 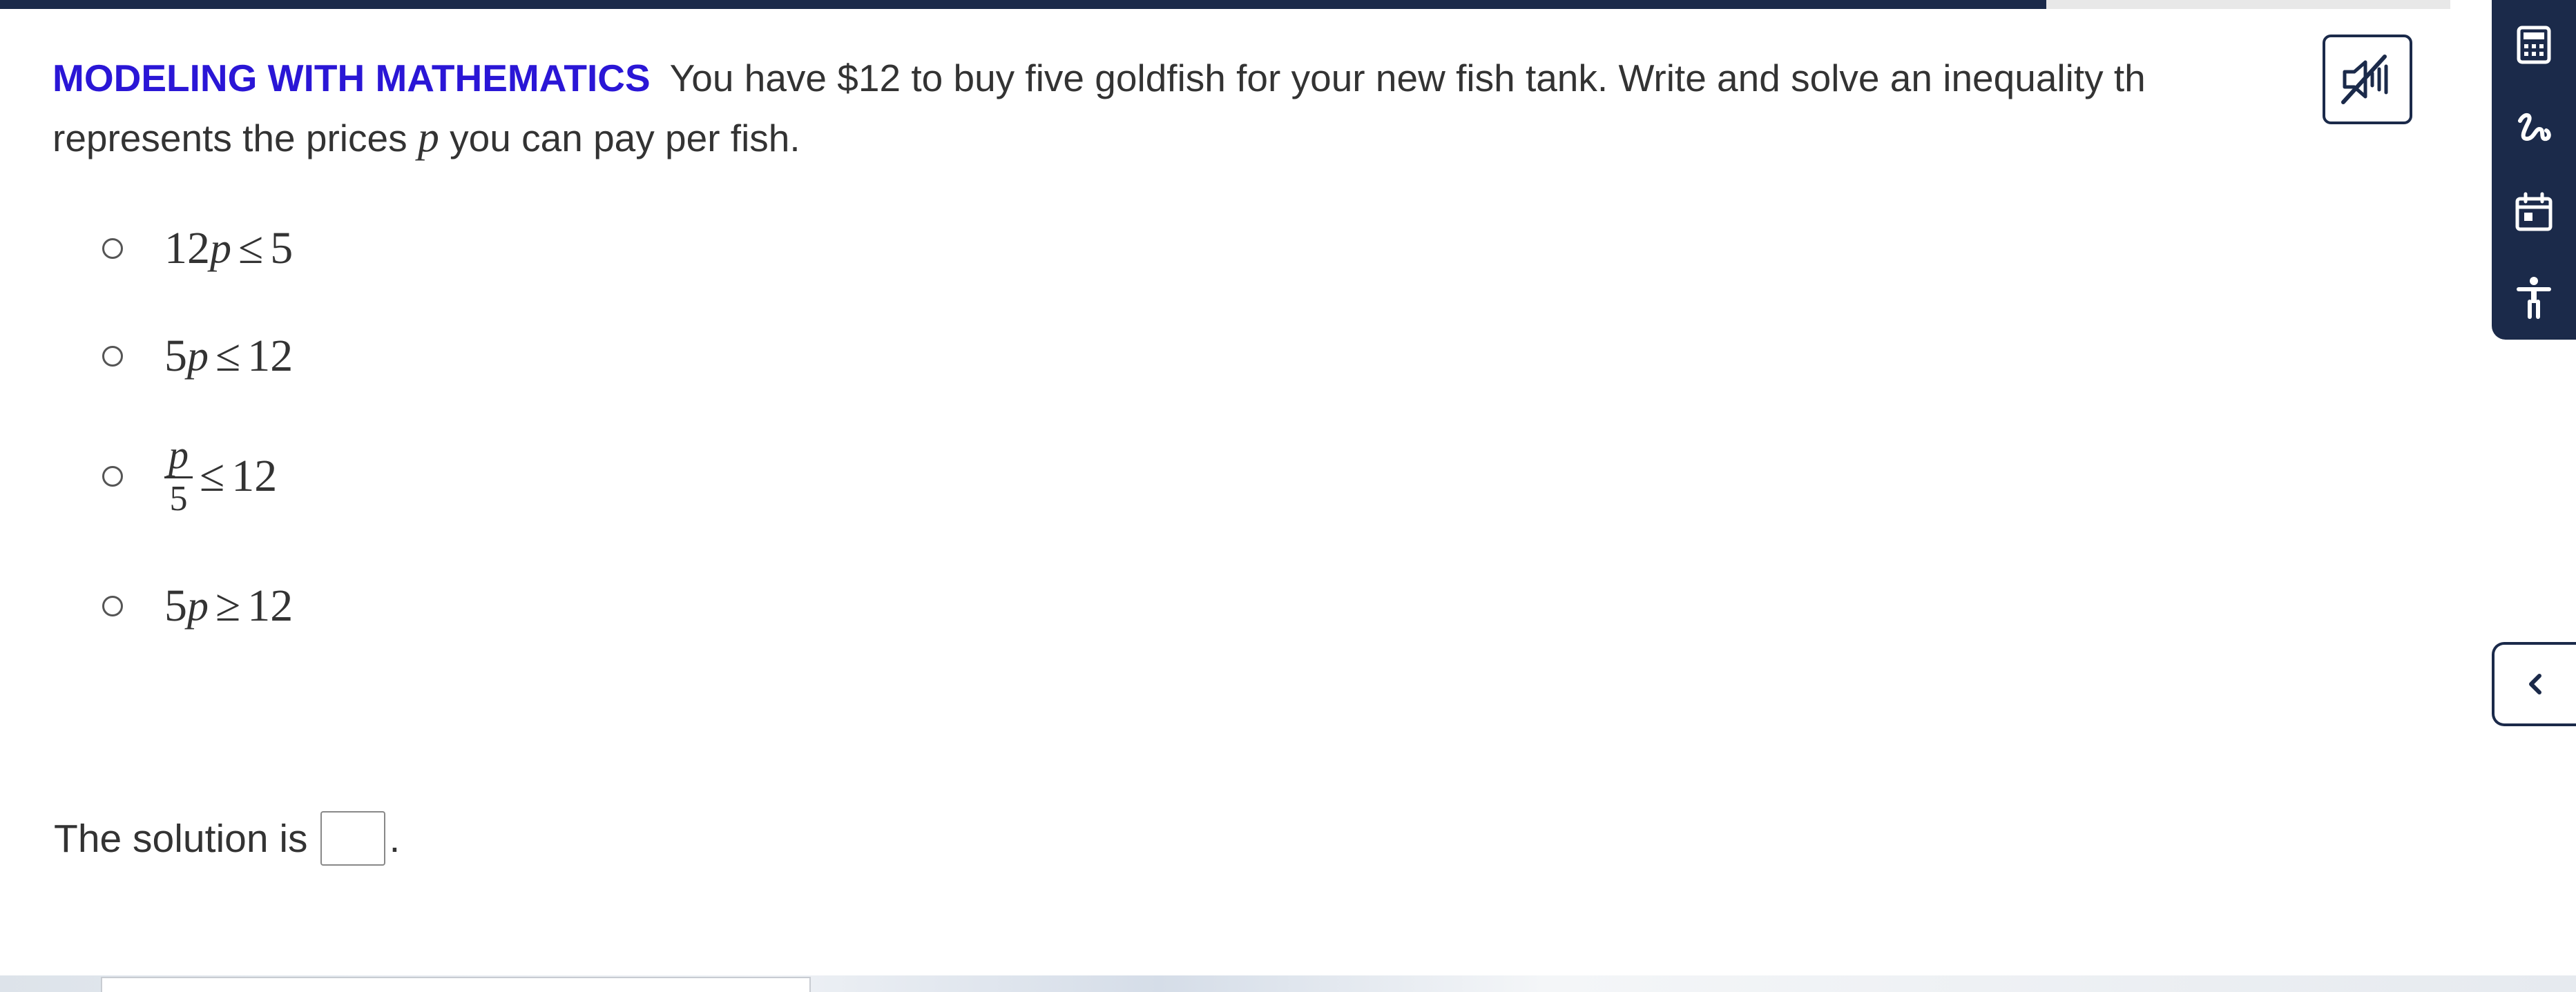 What do you see at coordinates (187, 248) in the screenshot?
I see `option-1-lhs: 12` at bounding box center [187, 248].